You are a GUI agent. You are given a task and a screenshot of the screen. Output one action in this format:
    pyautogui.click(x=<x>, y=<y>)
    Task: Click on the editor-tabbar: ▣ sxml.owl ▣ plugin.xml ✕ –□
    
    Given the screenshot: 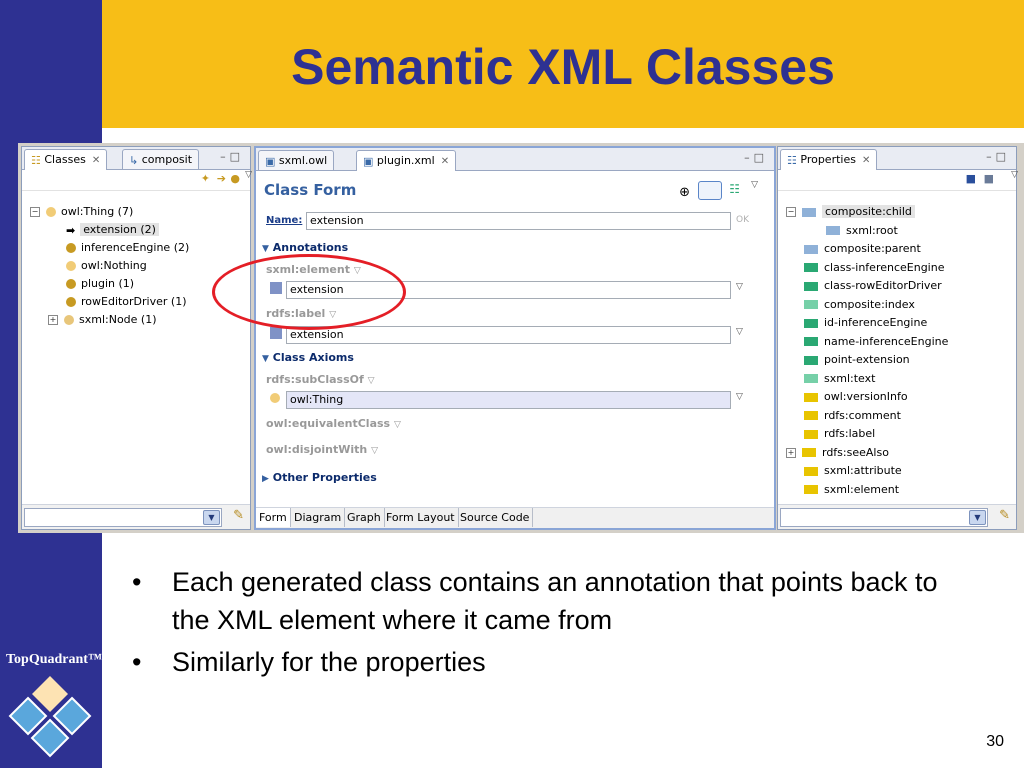 What is the action you would take?
    pyautogui.click(x=515, y=159)
    